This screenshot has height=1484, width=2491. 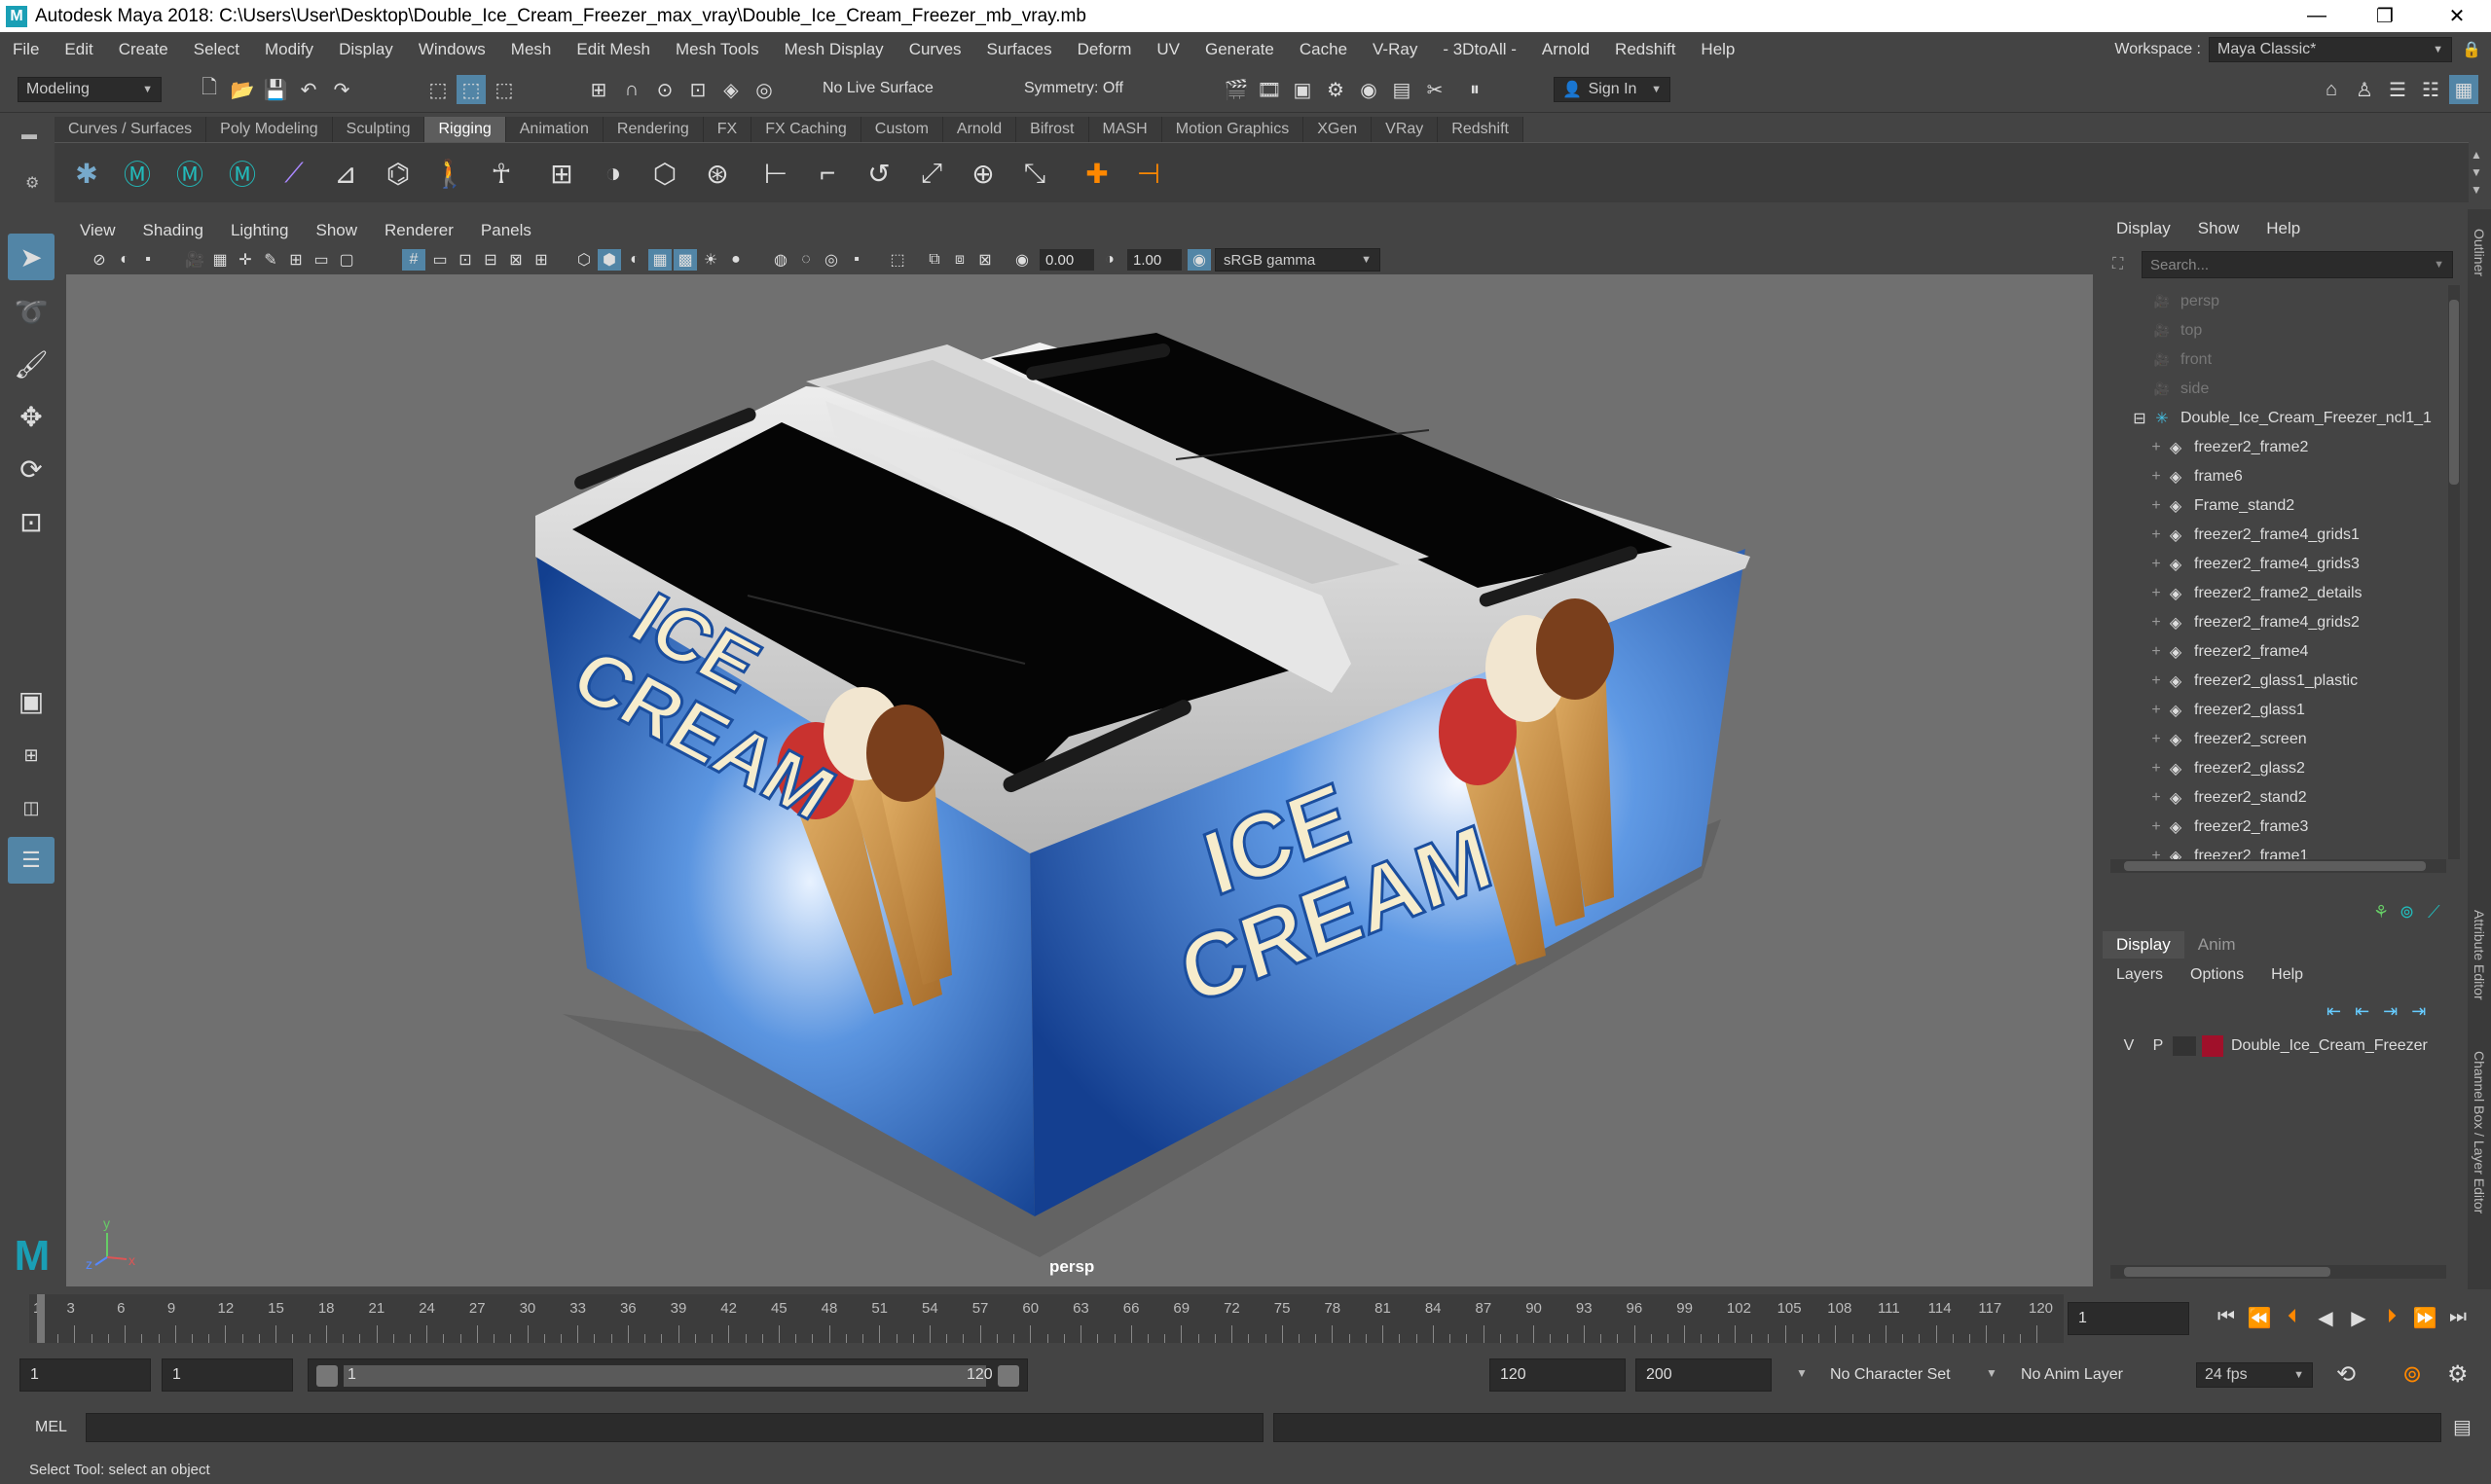 What do you see at coordinates (731, 89) in the screenshot?
I see `snap-surface-icon: ◈` at bounding box center [731, 89].